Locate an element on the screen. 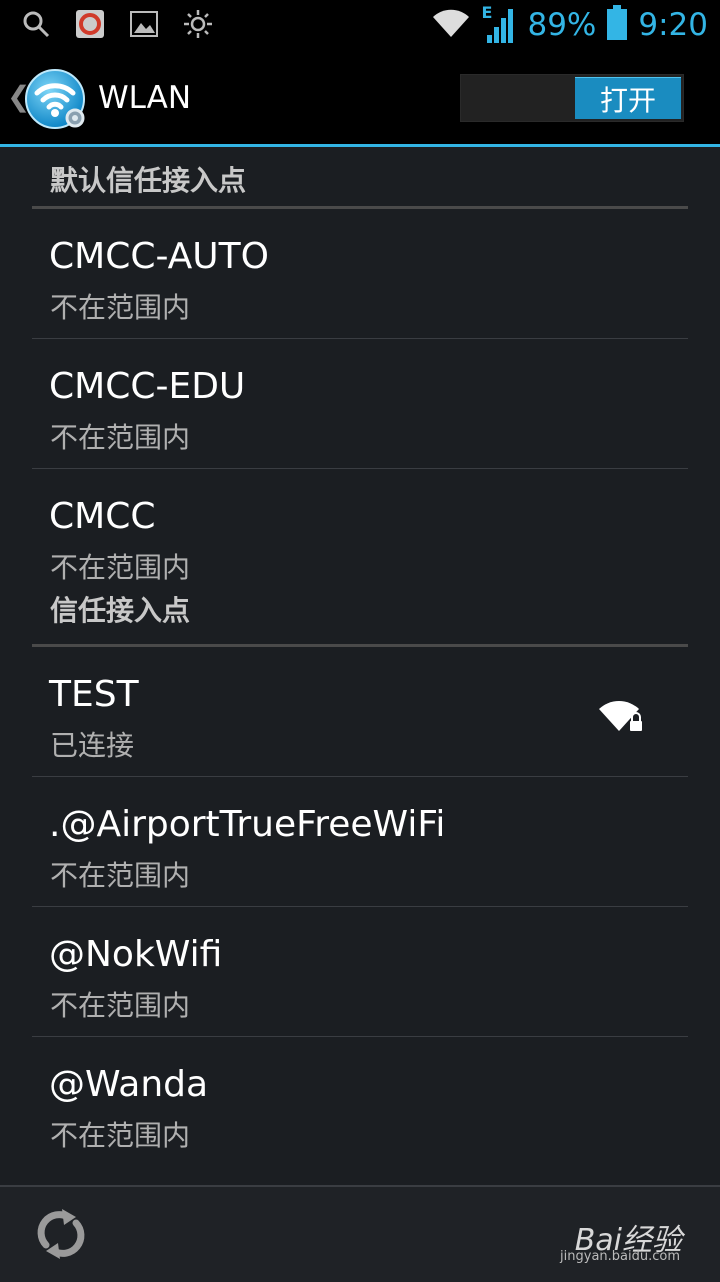  section-header-label: 默认信任接入点 is located at coordinates (148, 180).